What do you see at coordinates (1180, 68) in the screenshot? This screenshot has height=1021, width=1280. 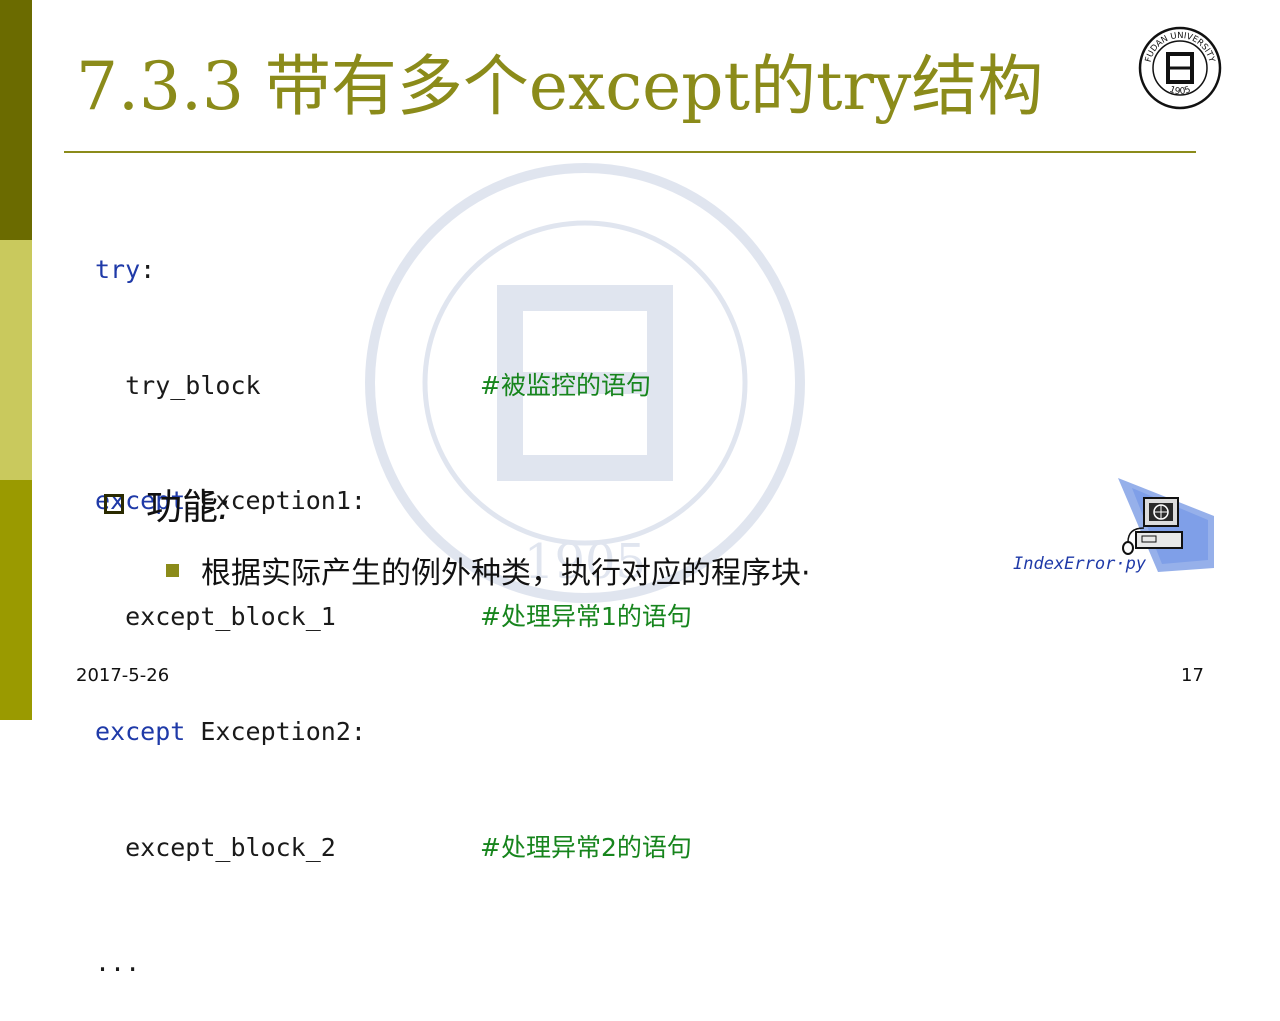 I see `fudan-university-seal-icon: FUDAN UNIVERSITY 1905` at bounding box center [1180, 68].